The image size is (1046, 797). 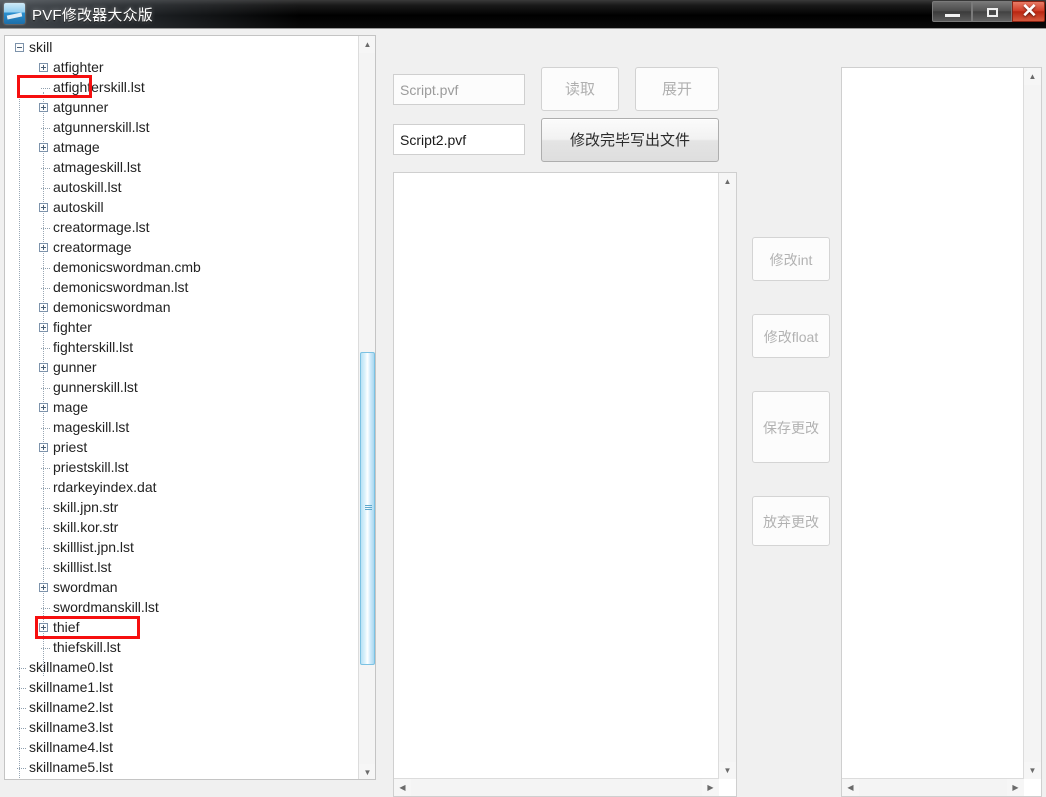 I want to click on tree-item: atmageskill.lst, so click(x=181, y=168).